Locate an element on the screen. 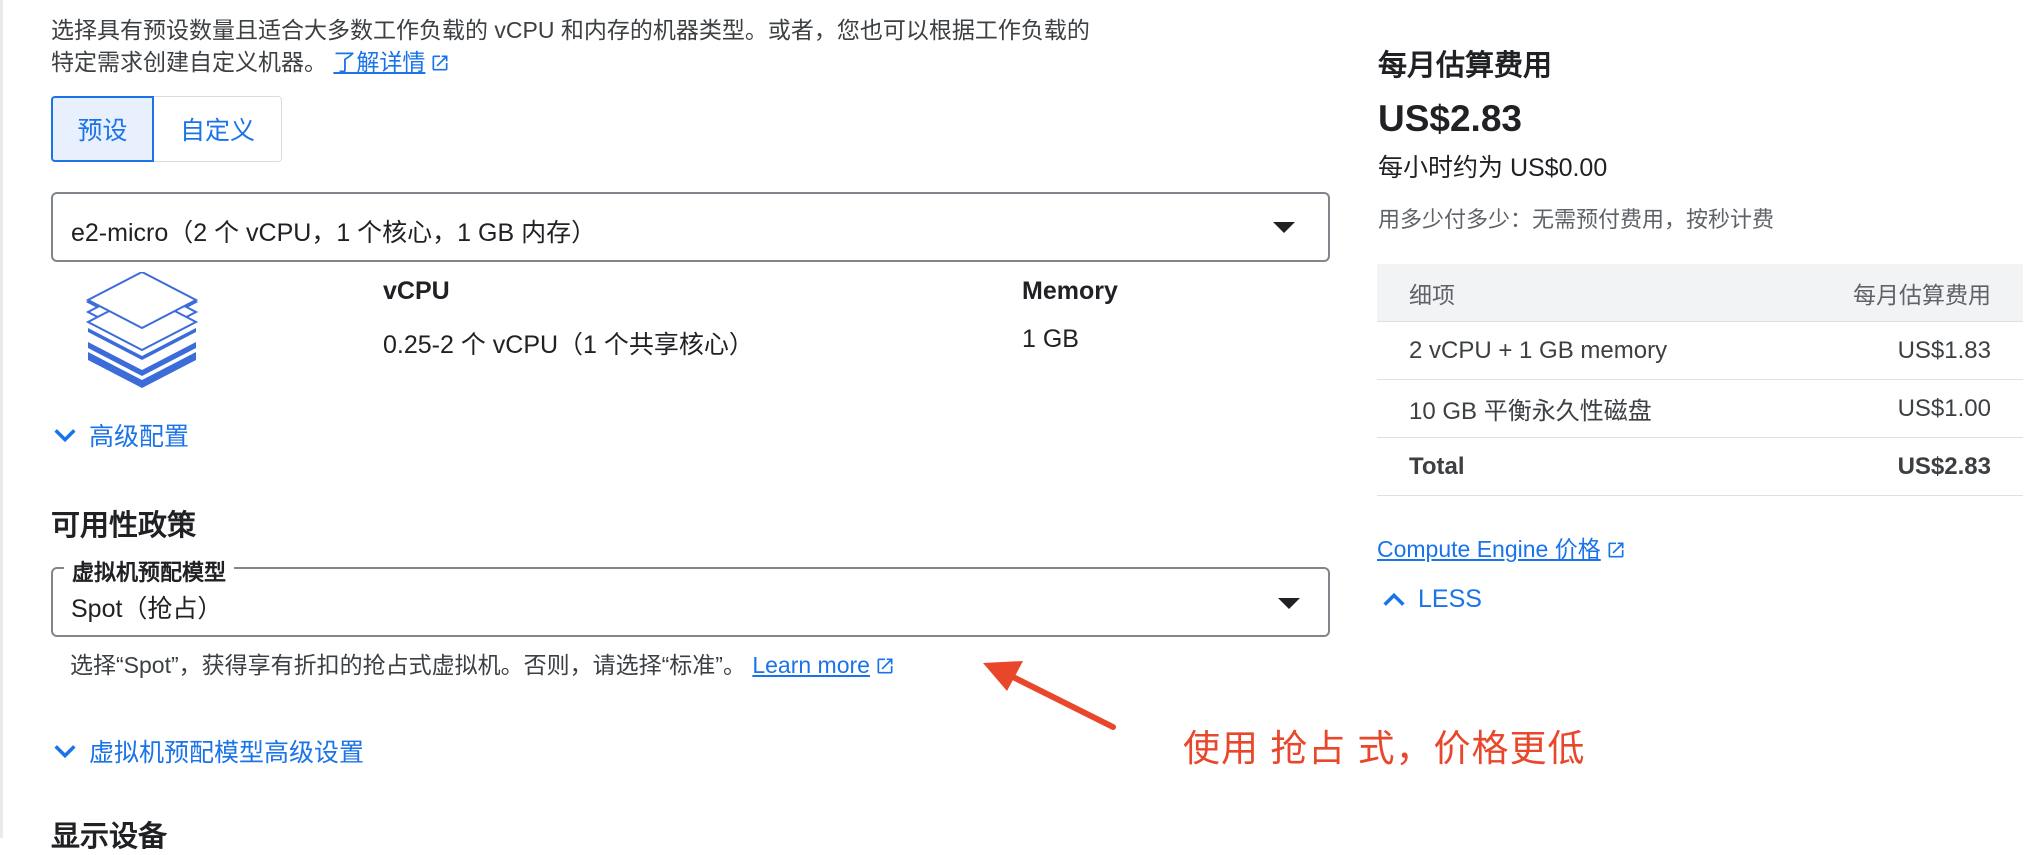  hourly-cost: 每小时约为 US$0.00 is located at coordinates (1493, 168).